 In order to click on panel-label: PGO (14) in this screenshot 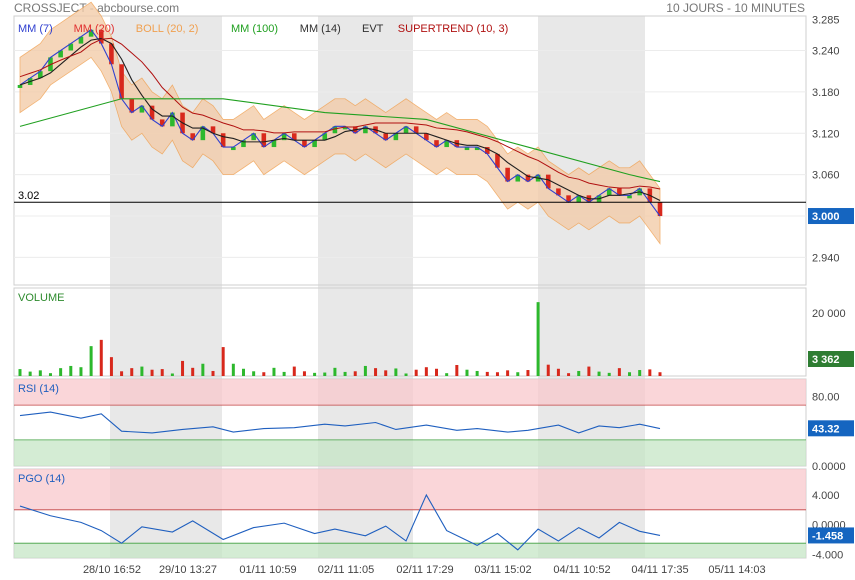, I will do `click(41, 479)`.